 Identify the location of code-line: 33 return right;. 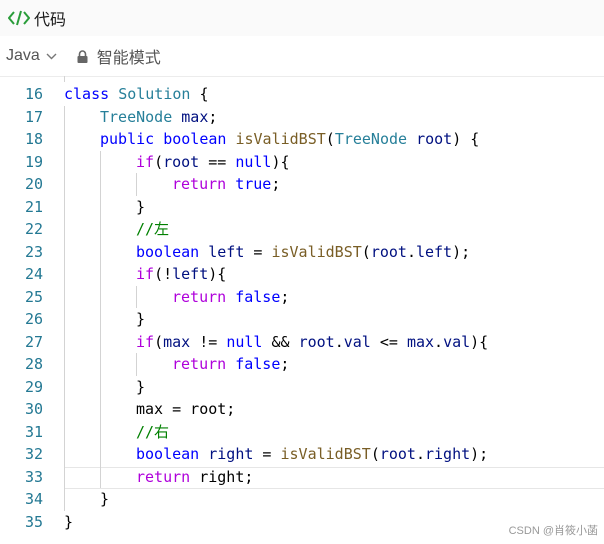
(302, 477).